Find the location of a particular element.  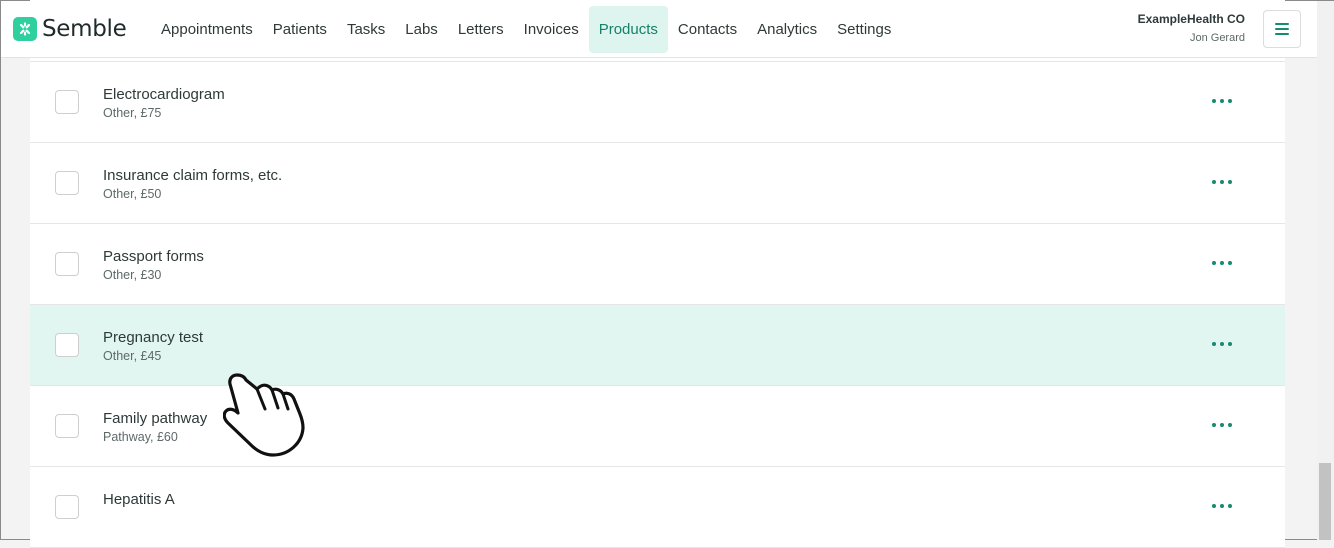

nav-item-tasks: Tasks is located at coordinates (366, 29).